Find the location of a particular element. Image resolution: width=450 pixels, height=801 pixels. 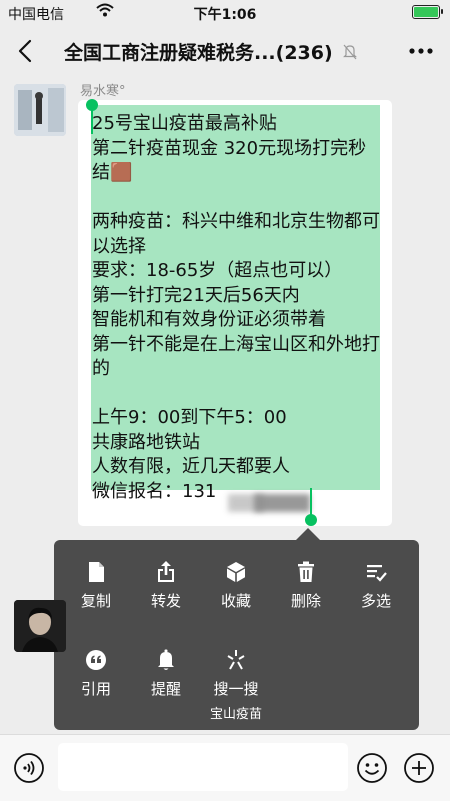

menu-label: 收藏 is located at coordinates (235, 601).